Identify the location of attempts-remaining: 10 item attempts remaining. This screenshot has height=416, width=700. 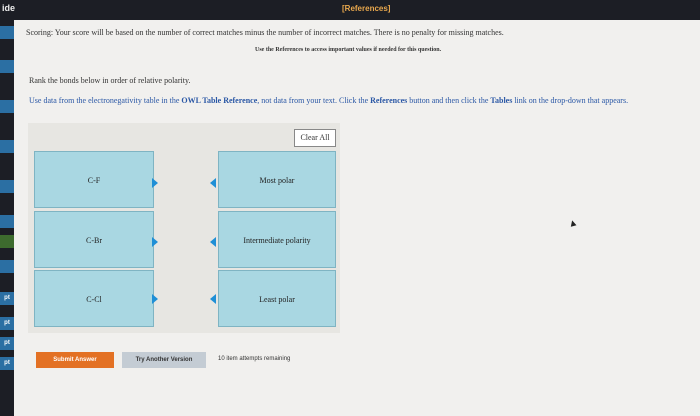
(254, 359).